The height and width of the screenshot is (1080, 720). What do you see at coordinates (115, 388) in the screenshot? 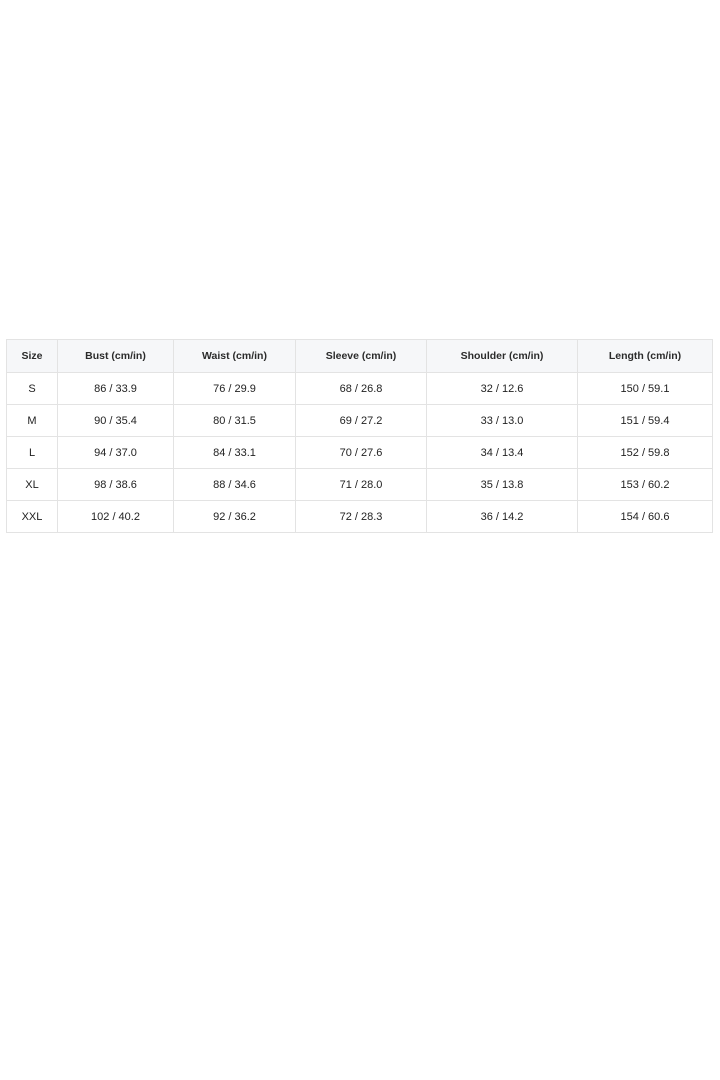
I see `cell-bust: 86 / 33.9` at bounding box center [115, 388].